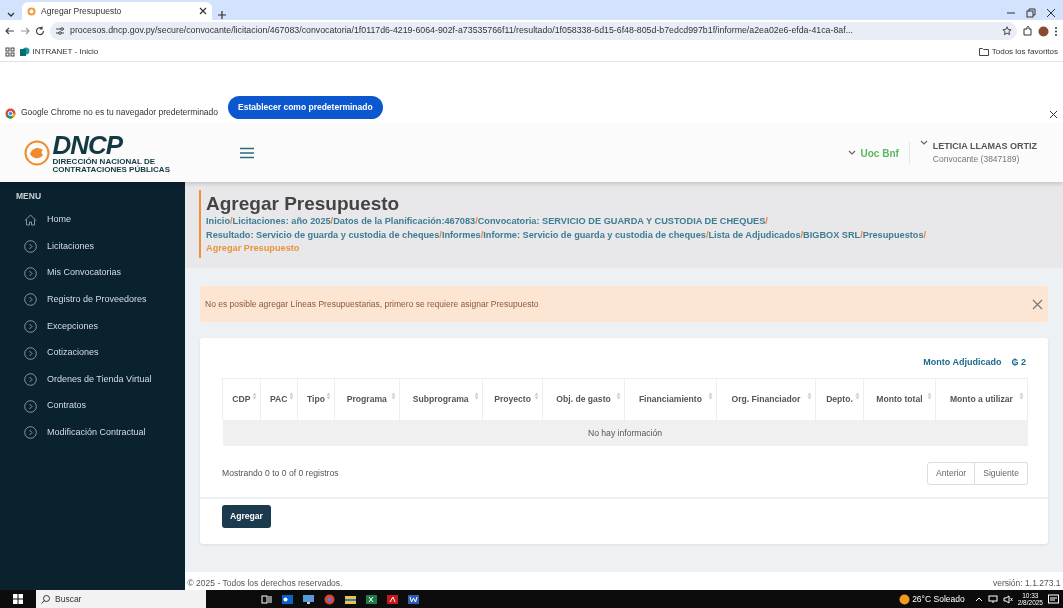 This screenshot has width=1063, height=608. I want to click on set-default-button: Establecer como predeterminado, so click(305, 107).